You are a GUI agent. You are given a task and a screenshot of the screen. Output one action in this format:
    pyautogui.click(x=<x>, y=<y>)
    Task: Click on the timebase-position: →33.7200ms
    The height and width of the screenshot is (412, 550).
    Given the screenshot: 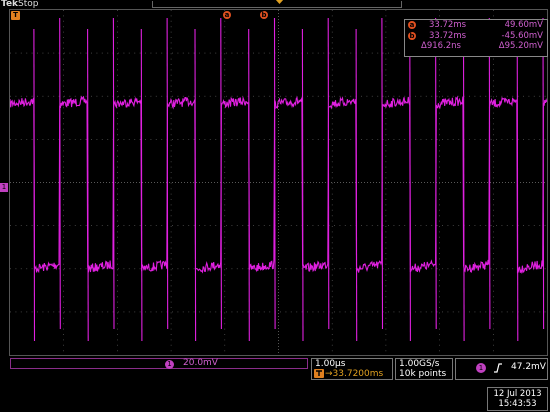 What is the action you would take?
    pyautogui.click(x=354, y=374)
    